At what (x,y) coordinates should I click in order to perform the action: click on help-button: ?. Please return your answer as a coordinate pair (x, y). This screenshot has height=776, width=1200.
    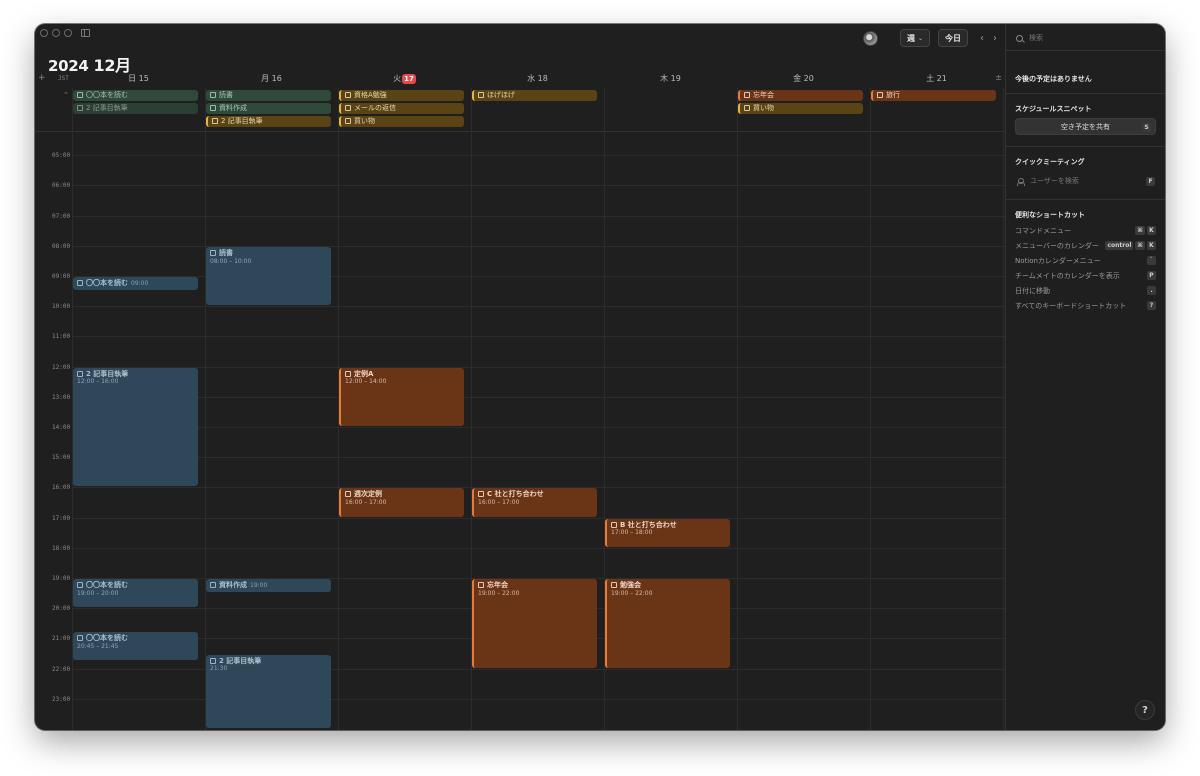
    Looking at the image, I should click on (1145, 710).